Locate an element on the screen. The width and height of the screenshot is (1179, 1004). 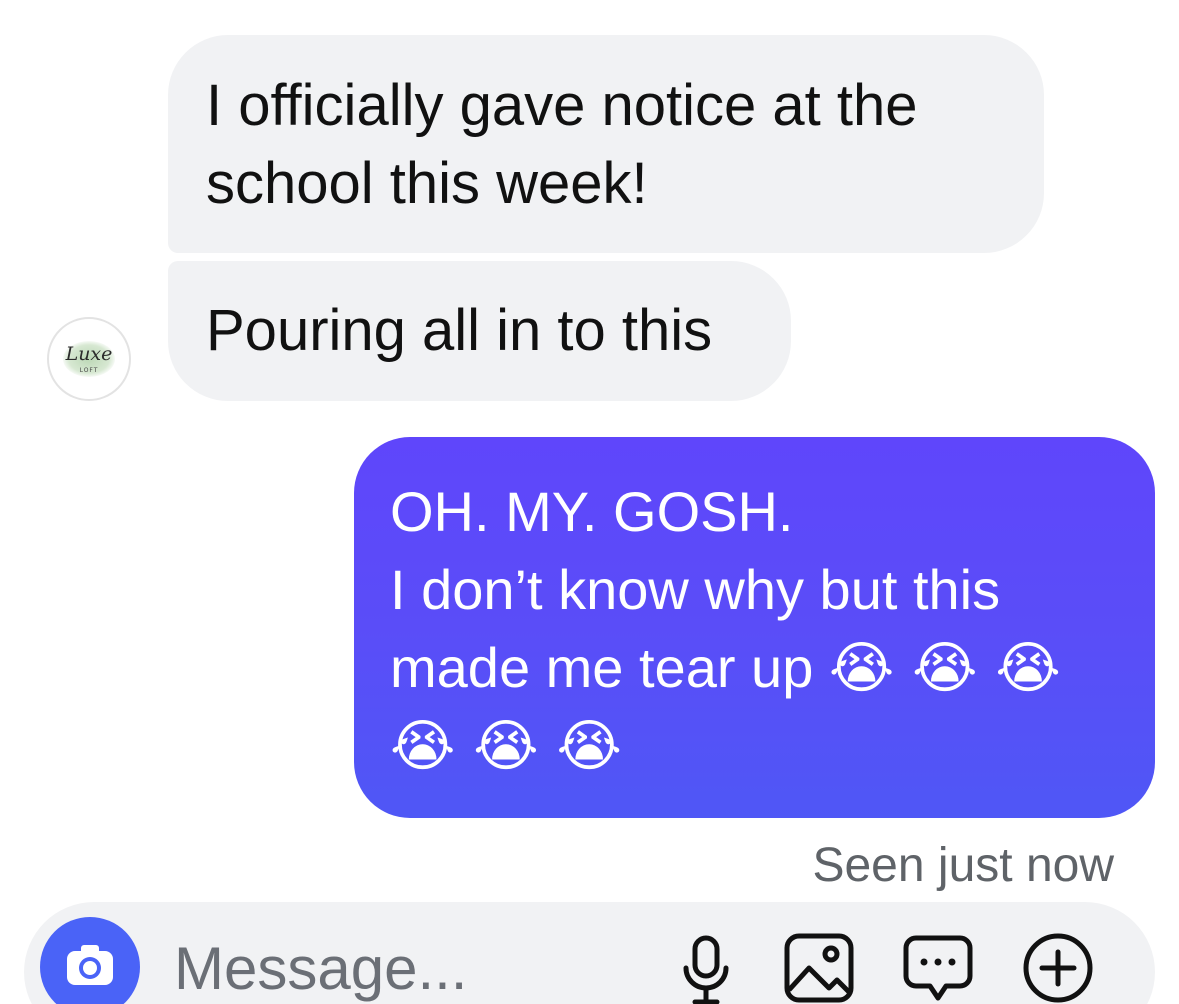
message-line: I officially gave notice at the is located at coordinates (562, 105).